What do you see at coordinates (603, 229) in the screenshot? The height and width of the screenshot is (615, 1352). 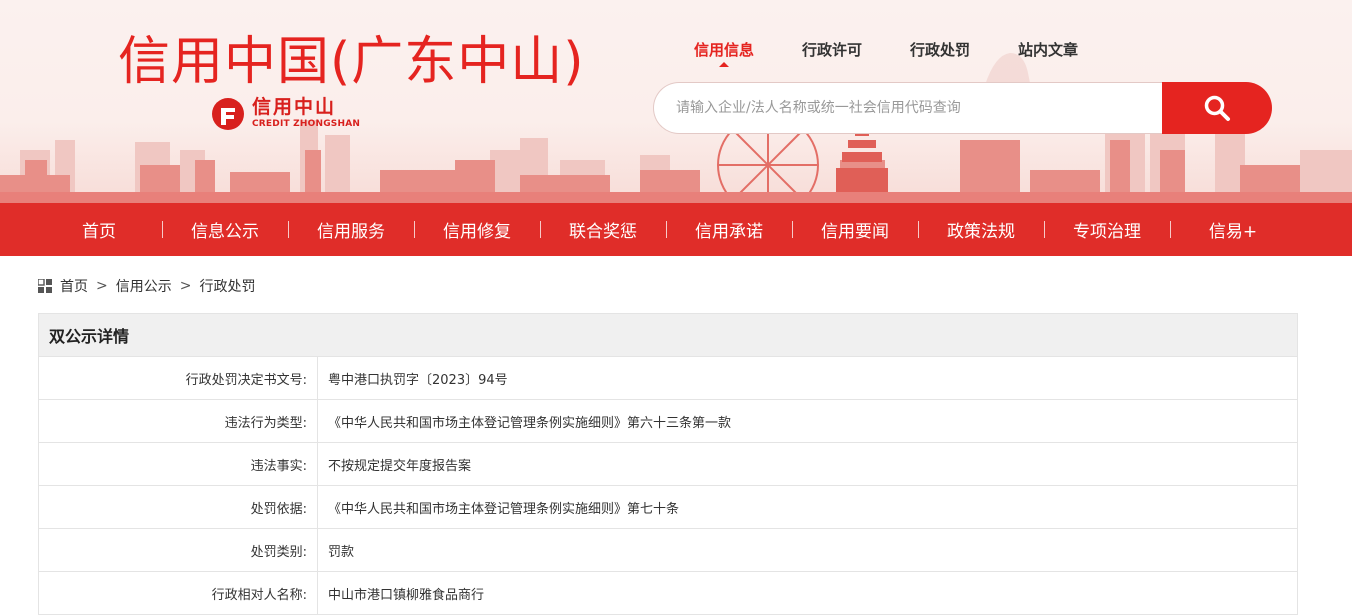 I see `nav-item-joint-rewards-penalties: 联合奖惩` at bounding box center [603, 229].